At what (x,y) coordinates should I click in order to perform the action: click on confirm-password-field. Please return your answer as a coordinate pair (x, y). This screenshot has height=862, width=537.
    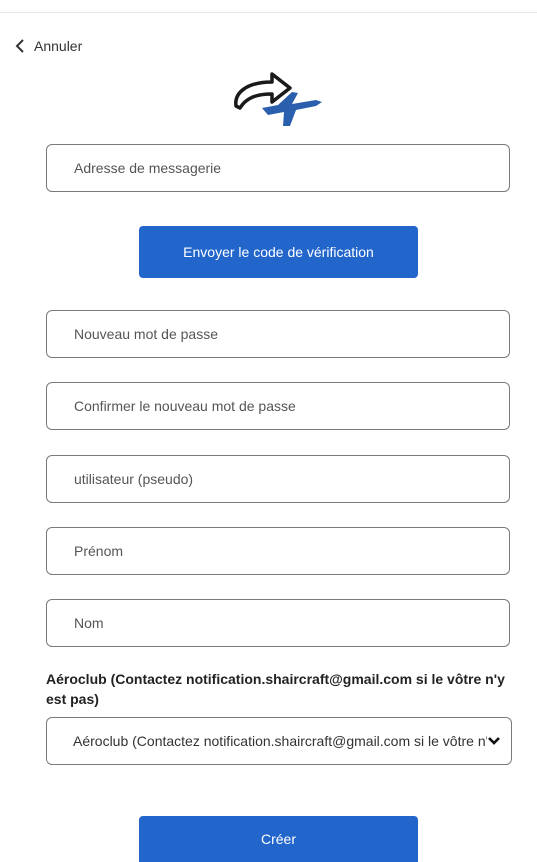
    Looking at the image, I should click on (278, 406).